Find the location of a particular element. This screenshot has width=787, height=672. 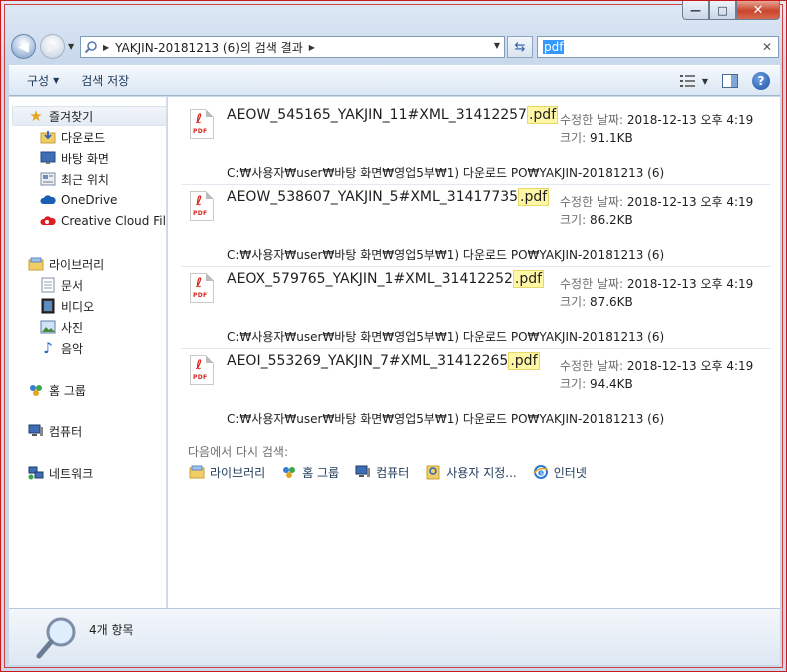

preview-pane-icon is located at coordinates (730, 81).